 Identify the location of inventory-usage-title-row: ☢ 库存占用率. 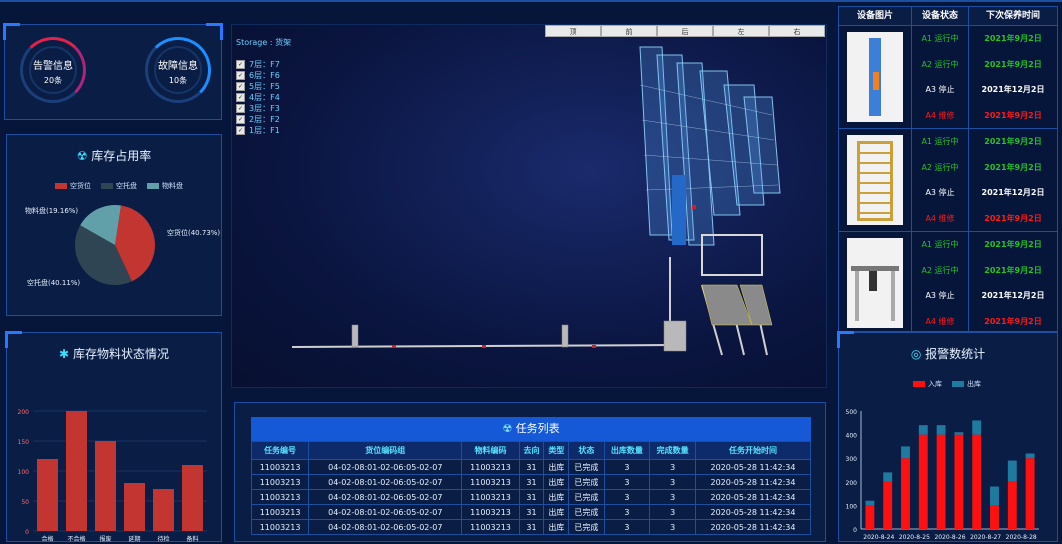
(114, 155).